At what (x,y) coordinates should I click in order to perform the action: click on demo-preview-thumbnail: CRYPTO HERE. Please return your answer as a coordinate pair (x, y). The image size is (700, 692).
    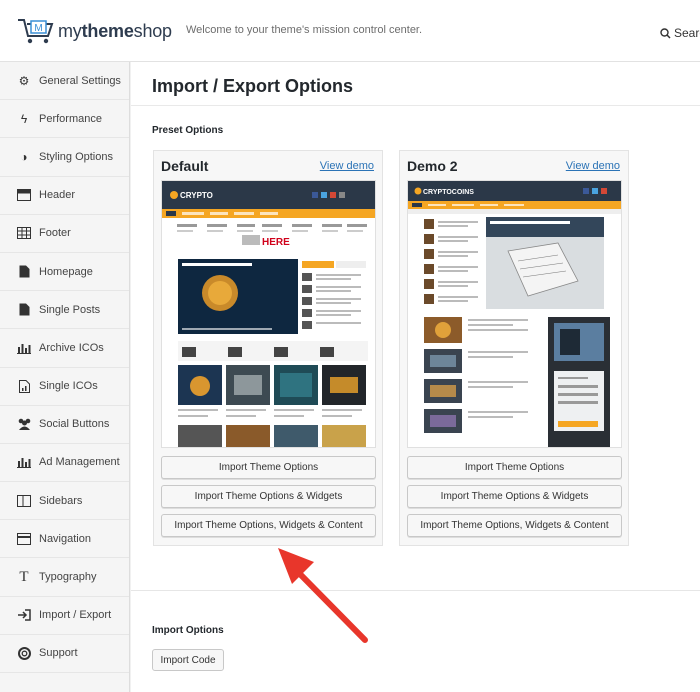
    Looking at the image, I should click on (268, 314).